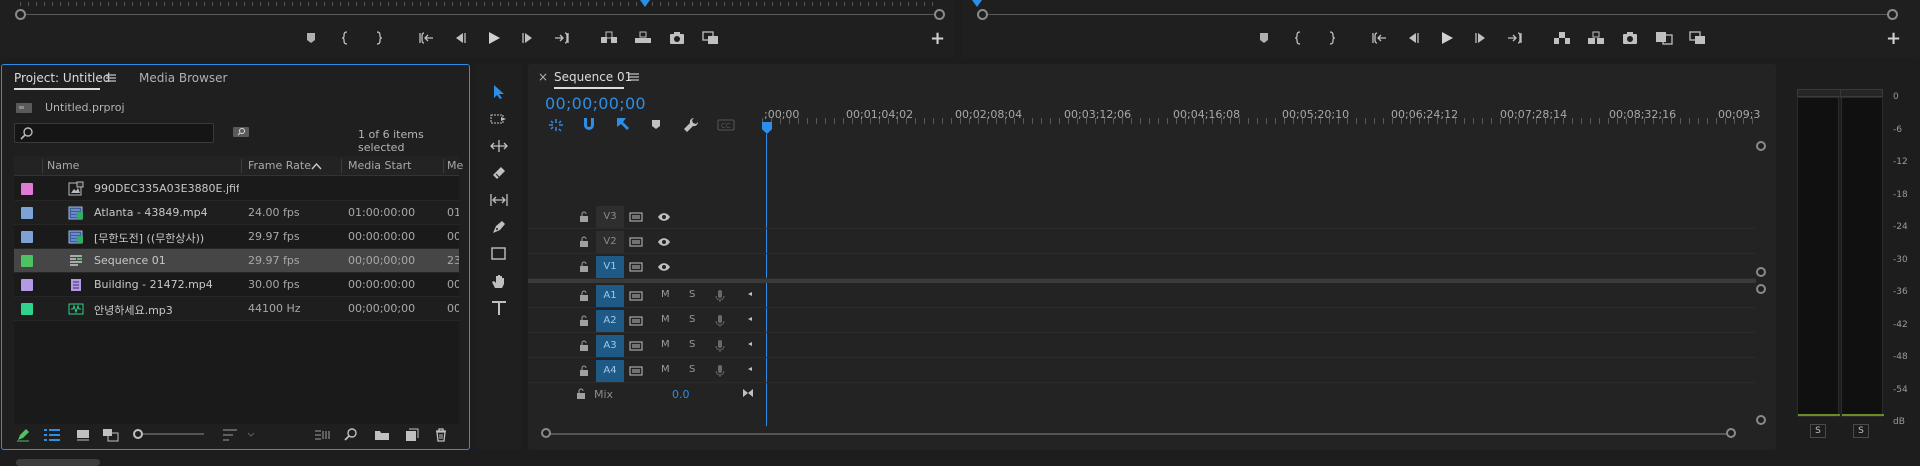 This screenshot has width=1920, height=466. Describe the element at coordinates (241, 132) in the screenshot. I see `new-search-bin-button` at that location.